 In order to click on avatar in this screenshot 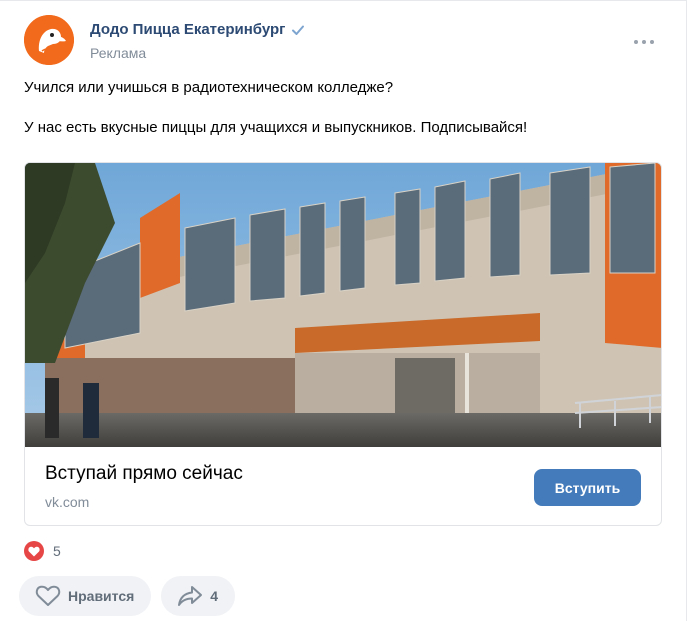, I will do `click(49, 40)`.